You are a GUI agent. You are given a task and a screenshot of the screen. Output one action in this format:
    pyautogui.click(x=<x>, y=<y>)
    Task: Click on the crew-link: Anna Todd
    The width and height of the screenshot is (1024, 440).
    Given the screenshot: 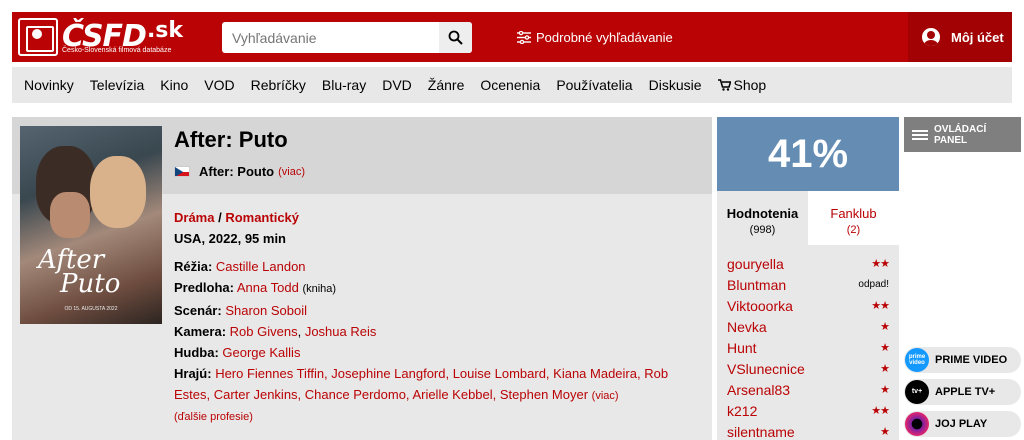 What is the action you would take?
    pyautogui.click(x=268, y=287)
    